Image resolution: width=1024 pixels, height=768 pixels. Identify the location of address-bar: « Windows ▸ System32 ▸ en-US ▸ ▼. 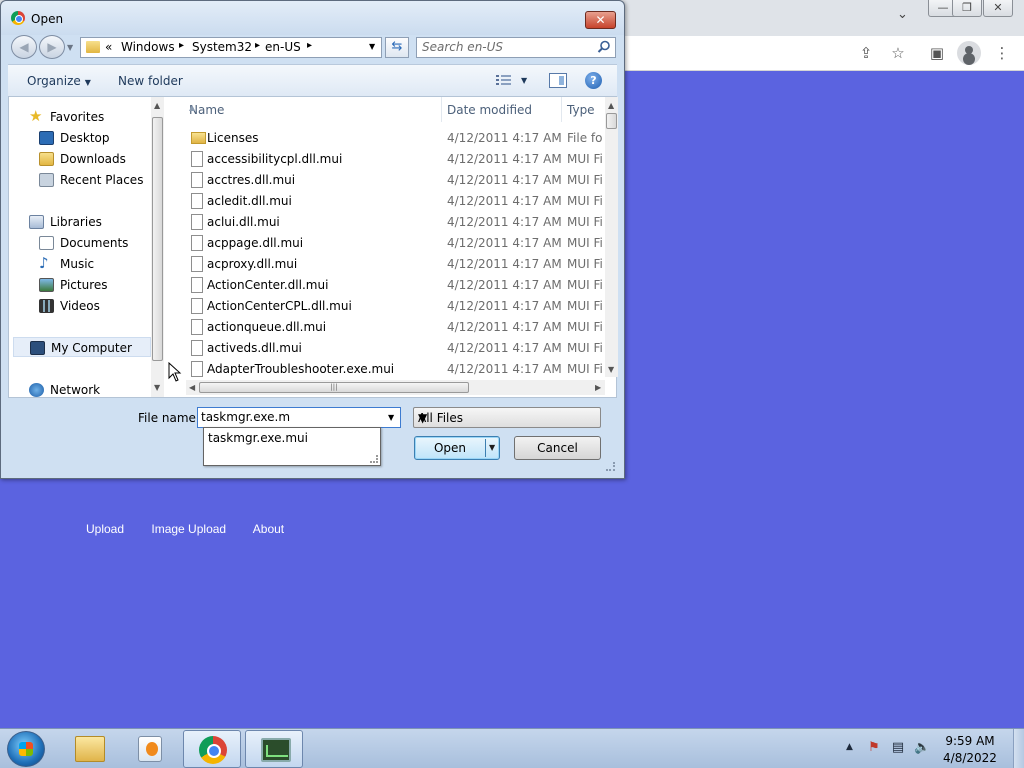
(231, 47).